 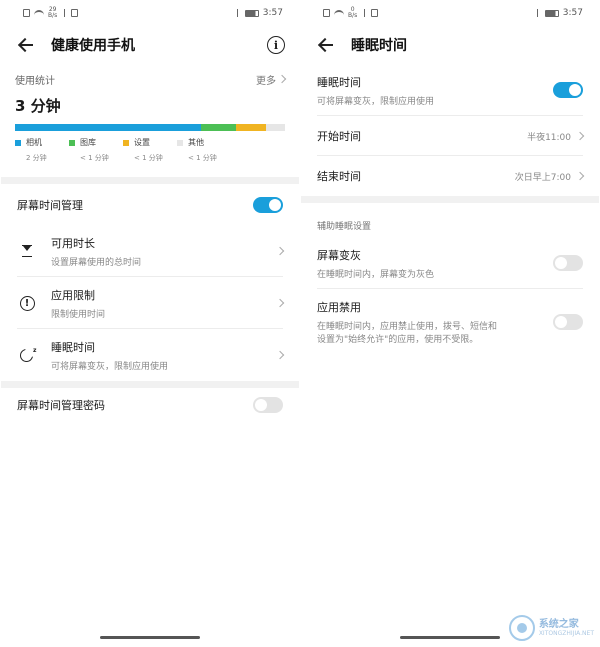 What do you see at coordinates (450, 176) in the screenshot?
I see `end-time-row: 结束时间 次日早上7:00` at bounding box center [450, 176].